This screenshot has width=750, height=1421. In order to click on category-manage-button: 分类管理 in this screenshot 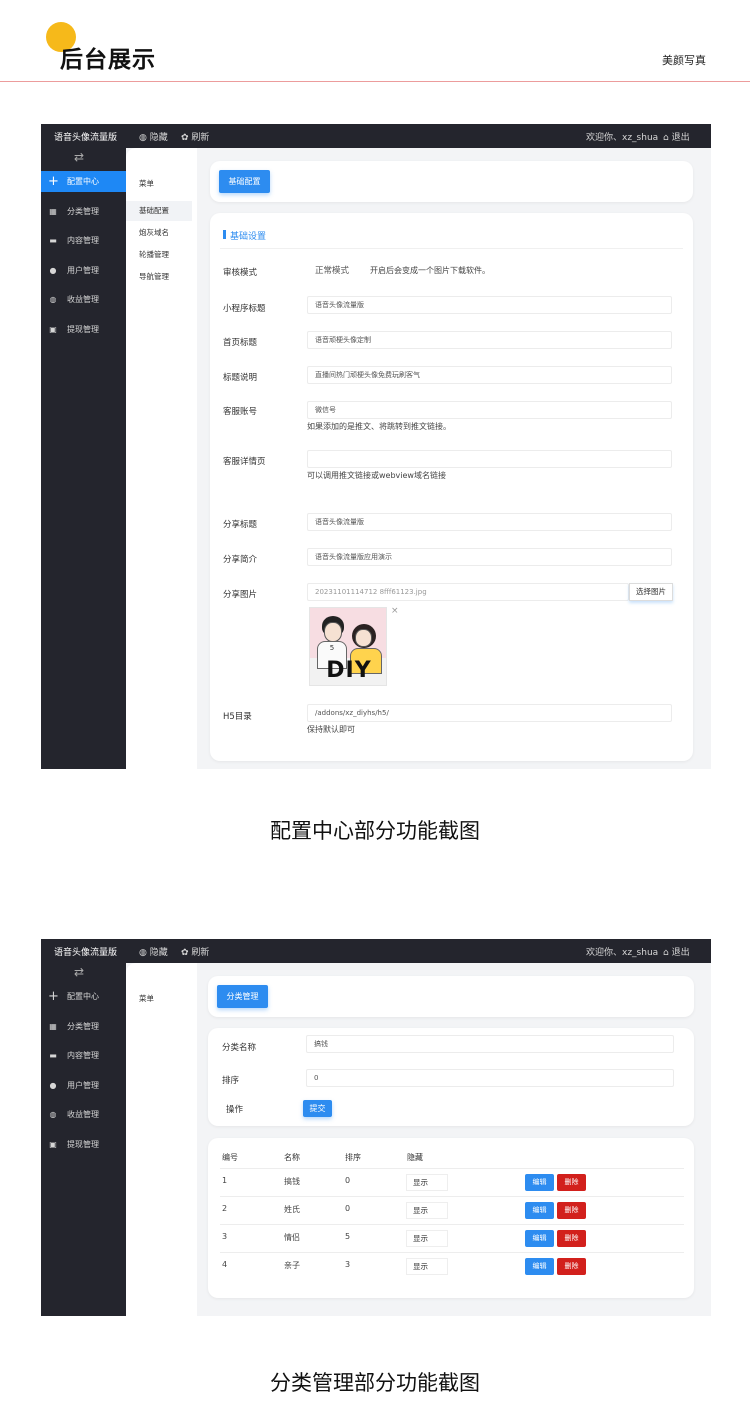, I will do `click(242, 996)`.